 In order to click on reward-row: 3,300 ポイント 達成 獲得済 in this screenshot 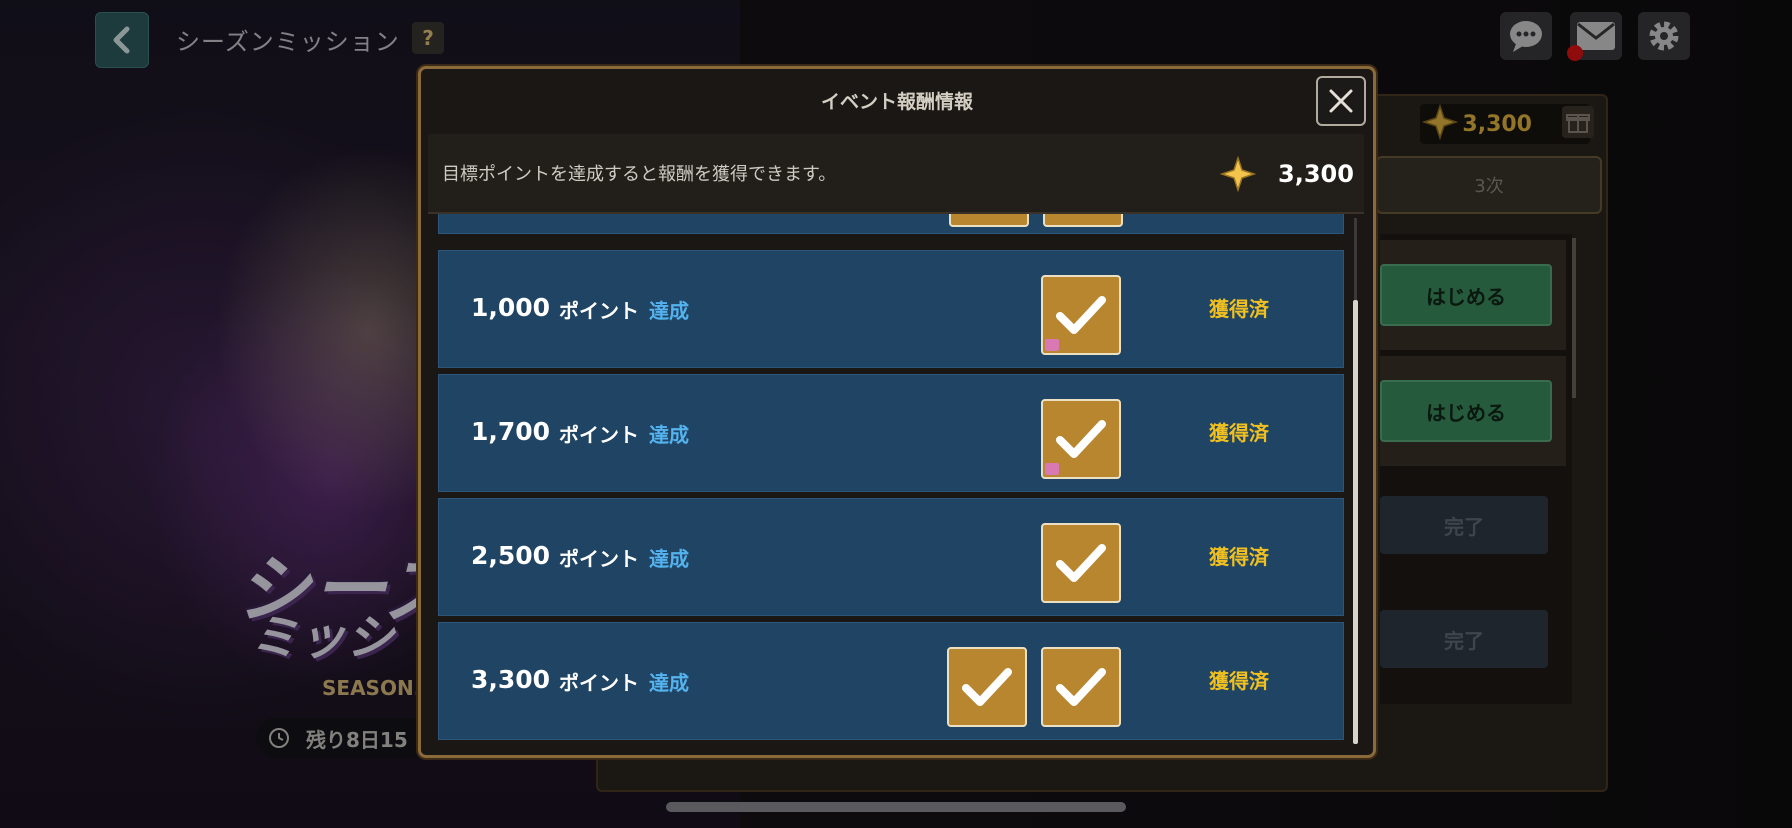, I will do `click(891, 681)`.